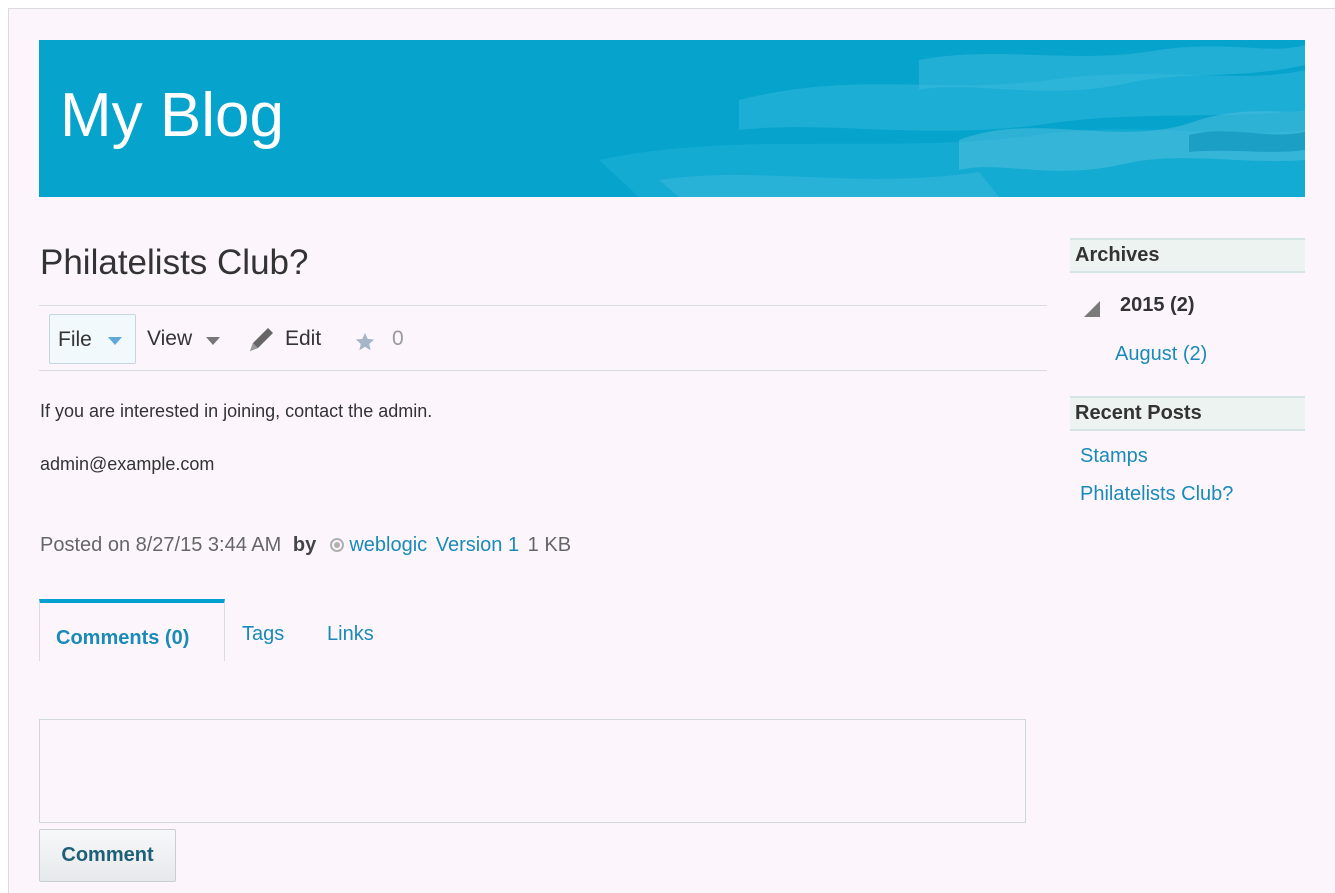 Image resolution: width=1335 pixels, height=893 pixels. I want to click on recent-posts-header: Recent Posts, so click(1187, 413).